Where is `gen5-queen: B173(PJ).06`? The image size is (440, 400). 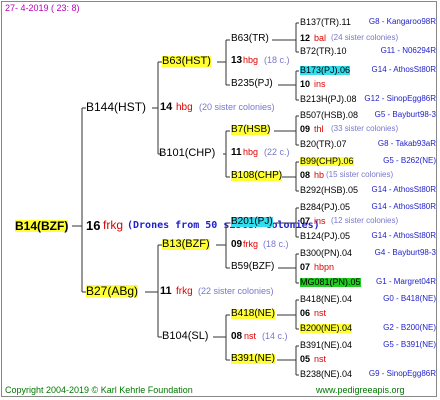 gen5-queen: B173(PJ).06 is located at coordinates (325, 70).